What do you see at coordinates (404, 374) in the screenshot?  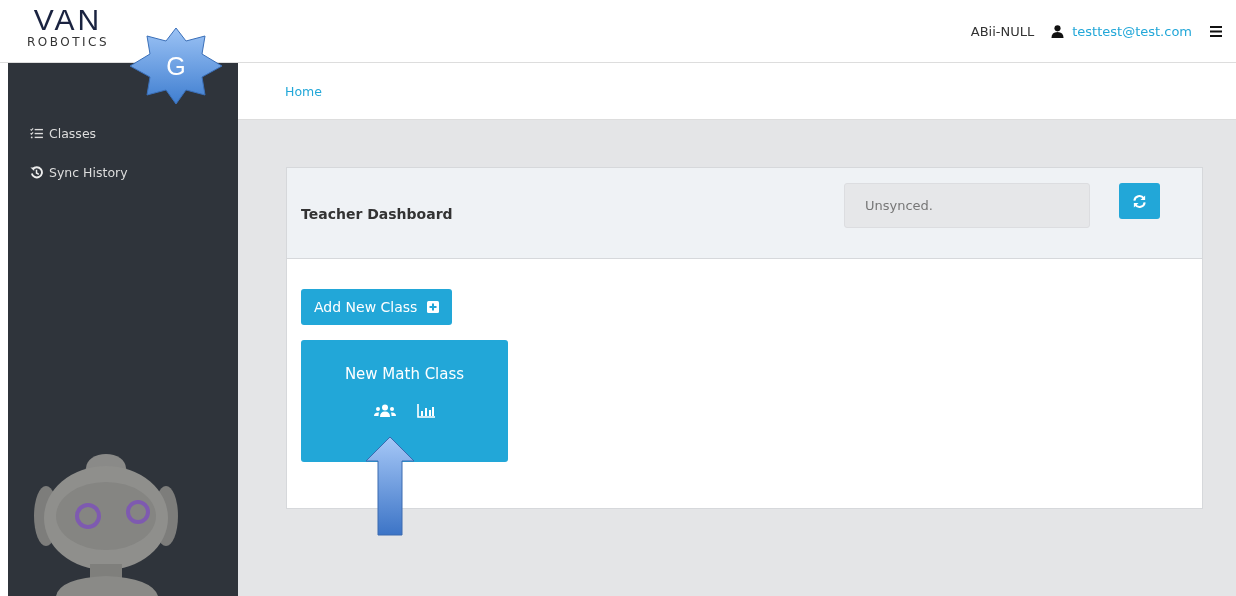 I see `class-name: New Math Class` at bounding box center [404, 374].